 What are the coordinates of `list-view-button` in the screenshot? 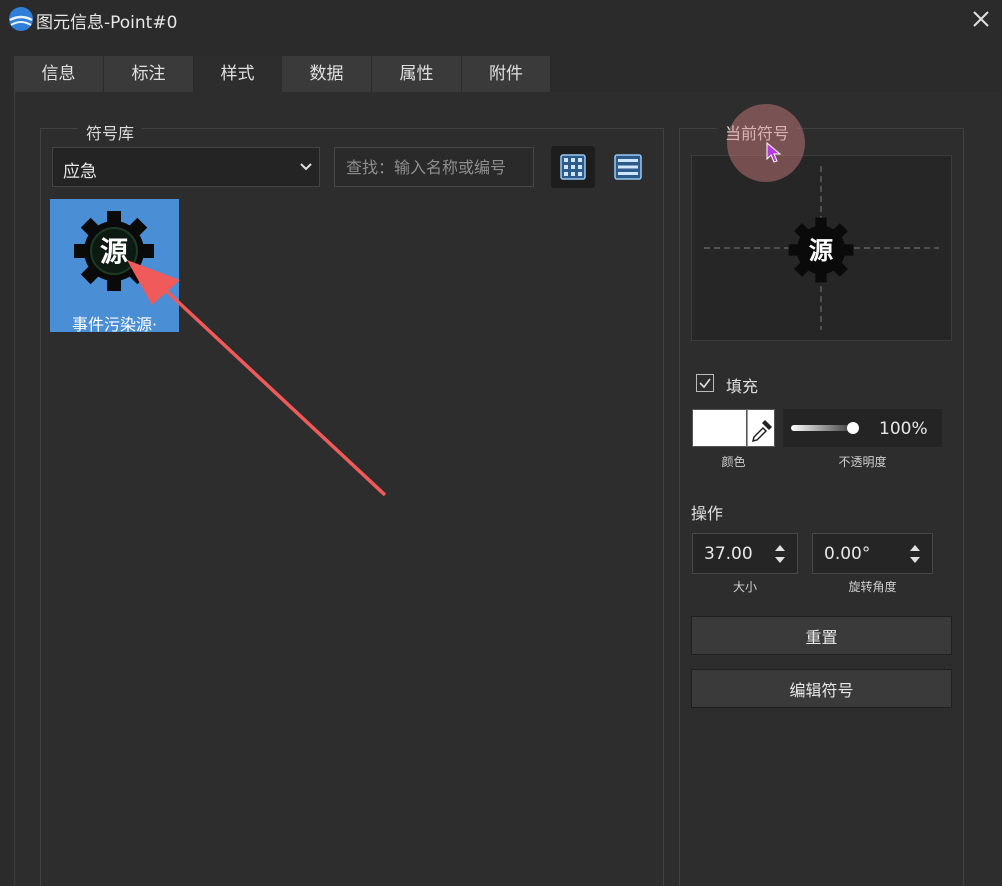 It's located at (628, 167).